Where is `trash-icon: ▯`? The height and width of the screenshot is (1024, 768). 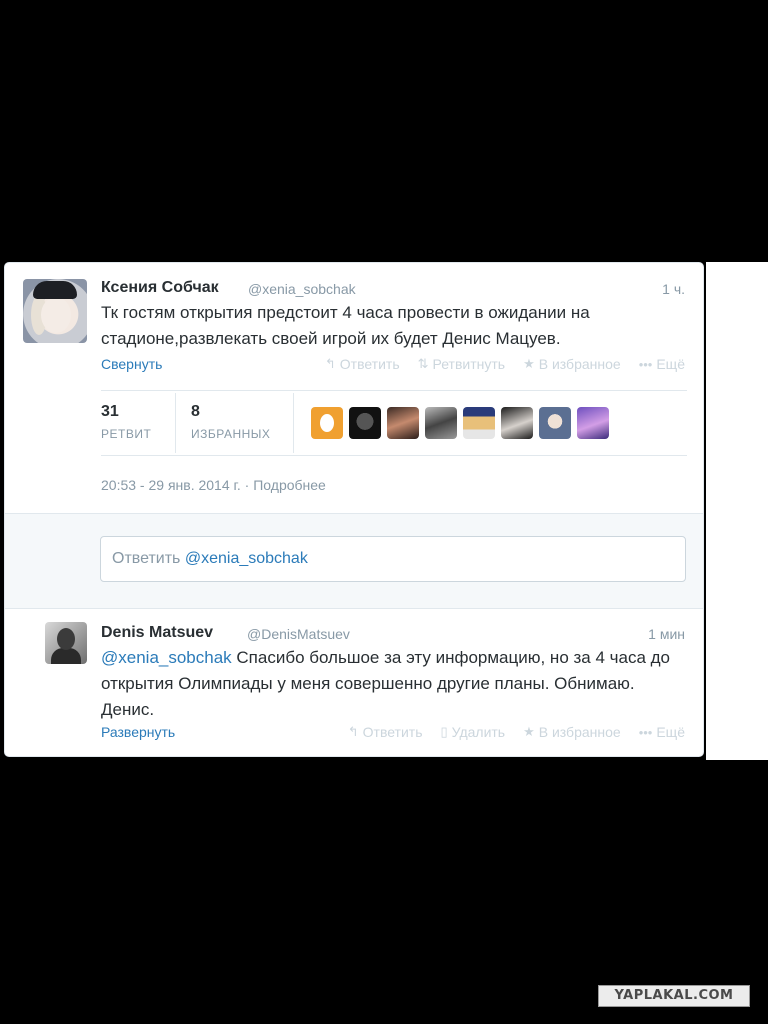
trash-icon: ▯ is located at coordinates (444, 731).